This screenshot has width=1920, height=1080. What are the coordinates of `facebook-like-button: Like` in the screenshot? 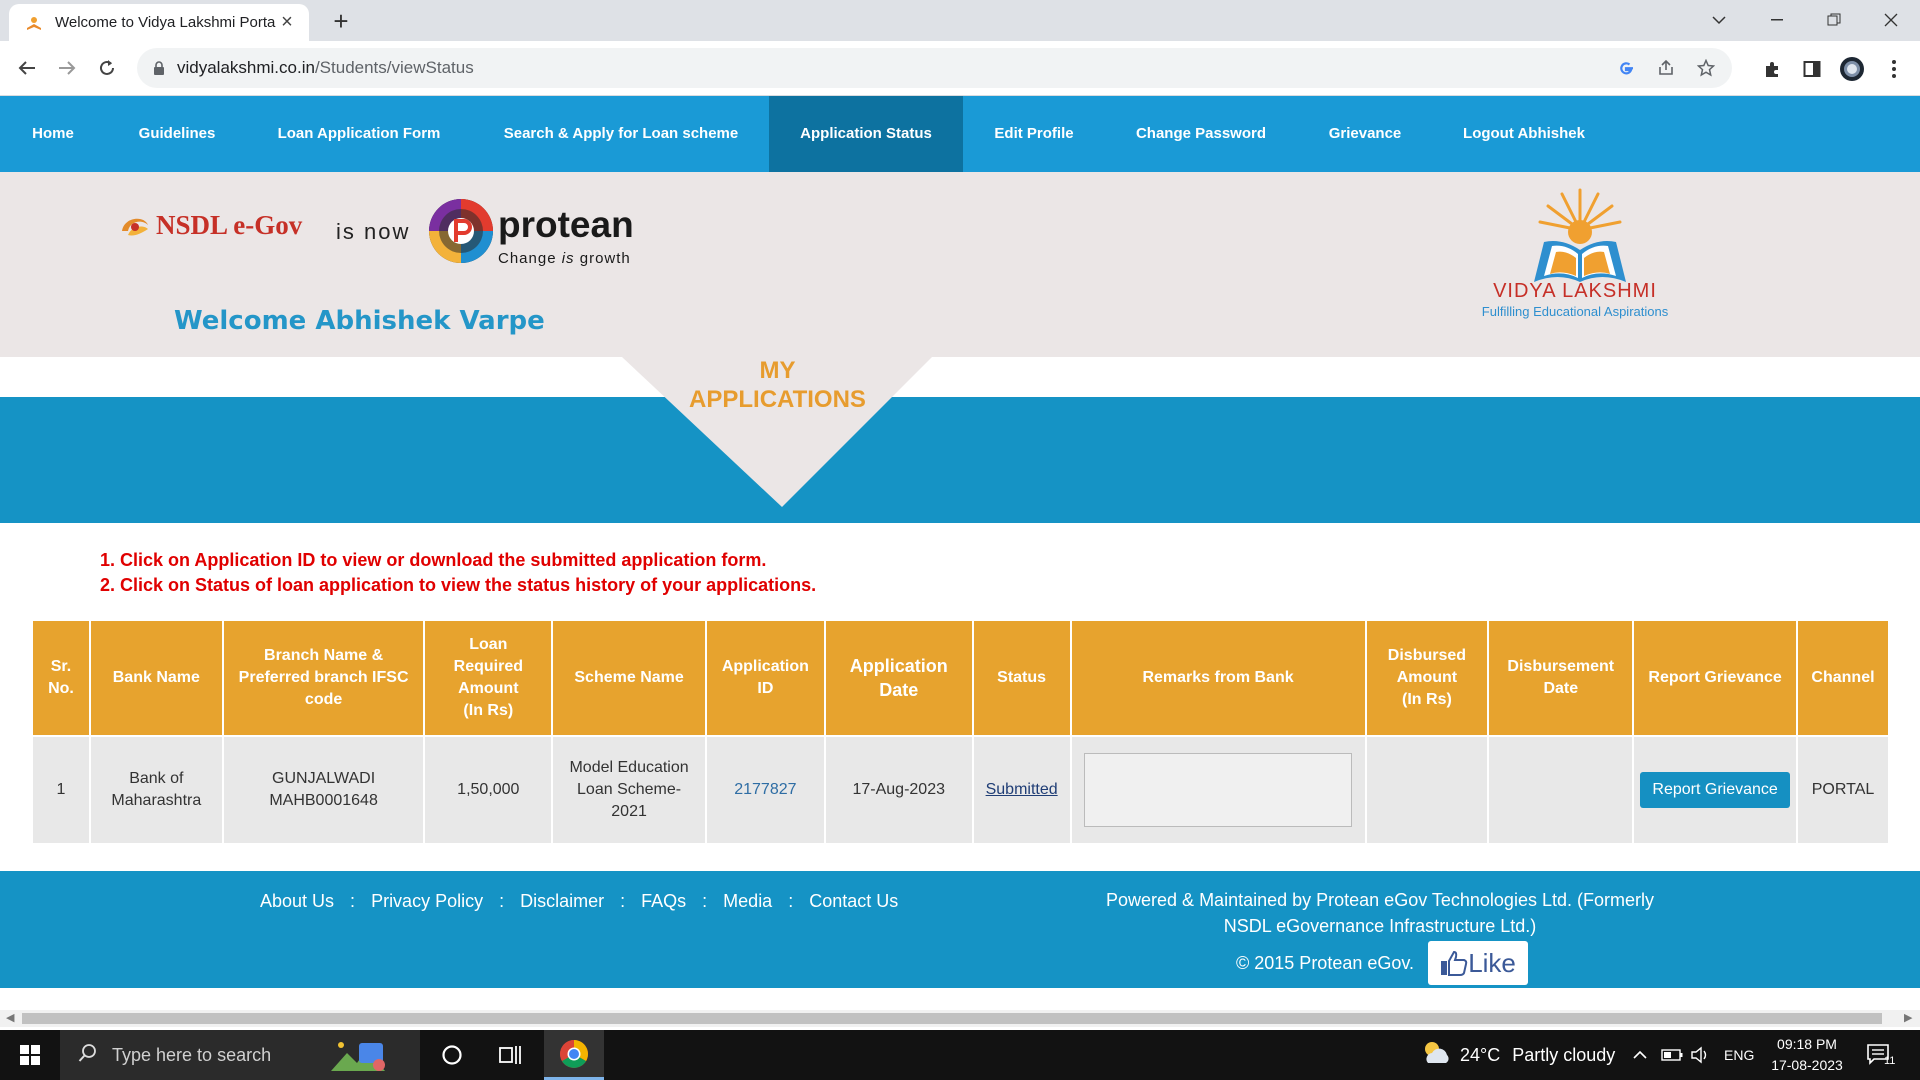 It's located at (1478, 963).